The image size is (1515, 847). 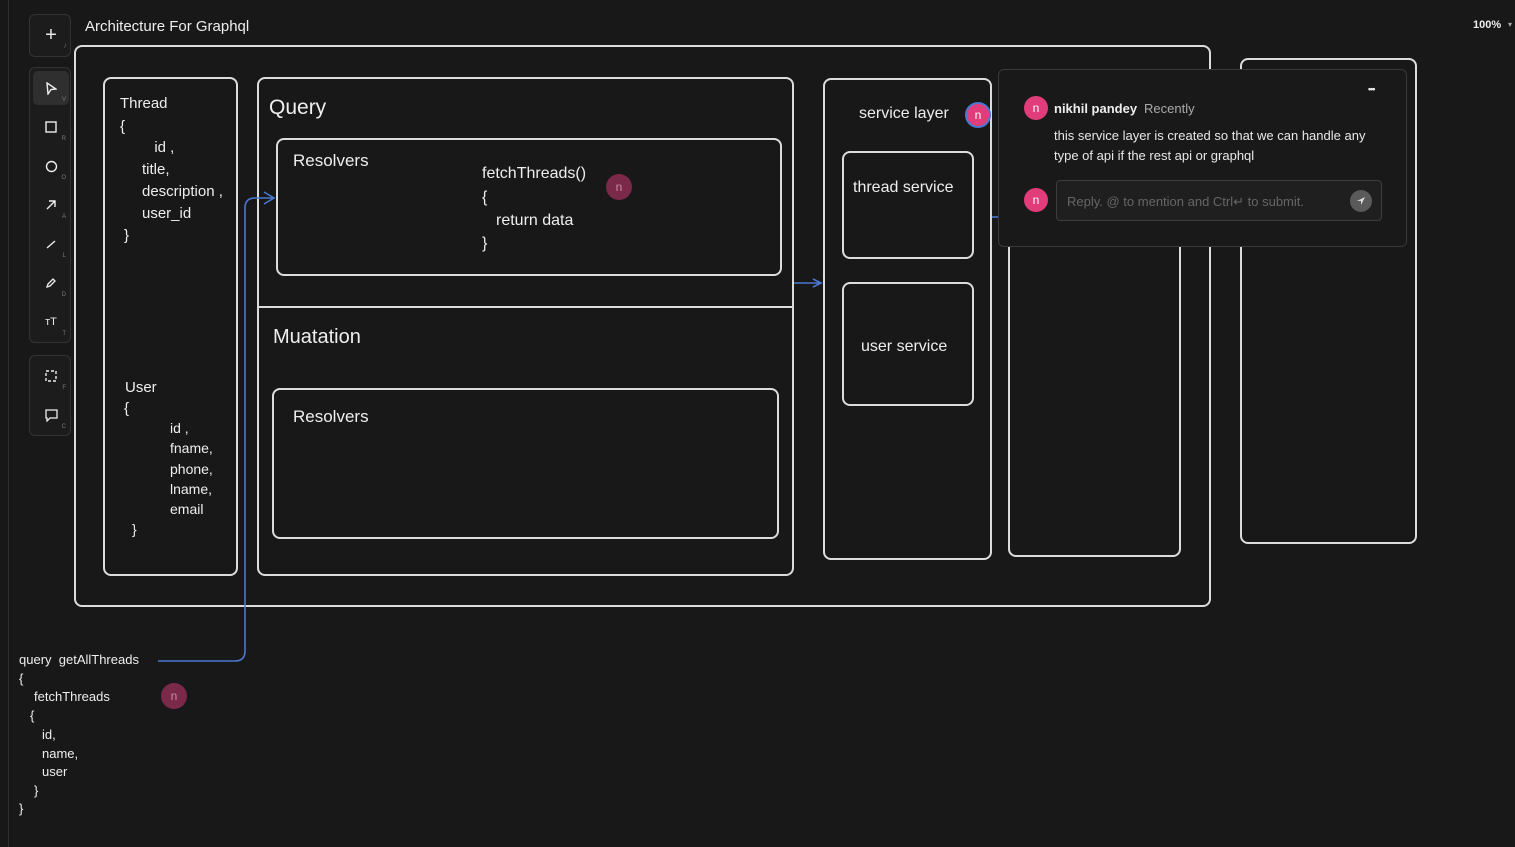 What do you see at coordinates (217, 426) in the screenshot?
I see `query-to-resolvers-arrow` at bounding box center [217, 426].